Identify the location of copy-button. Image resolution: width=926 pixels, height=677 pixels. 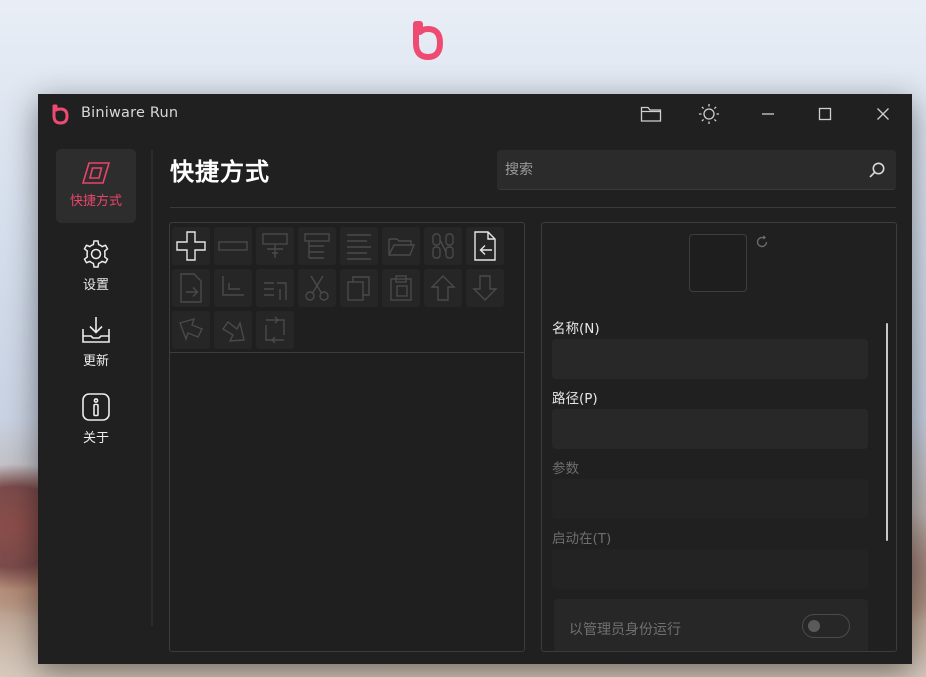
(359, 288).